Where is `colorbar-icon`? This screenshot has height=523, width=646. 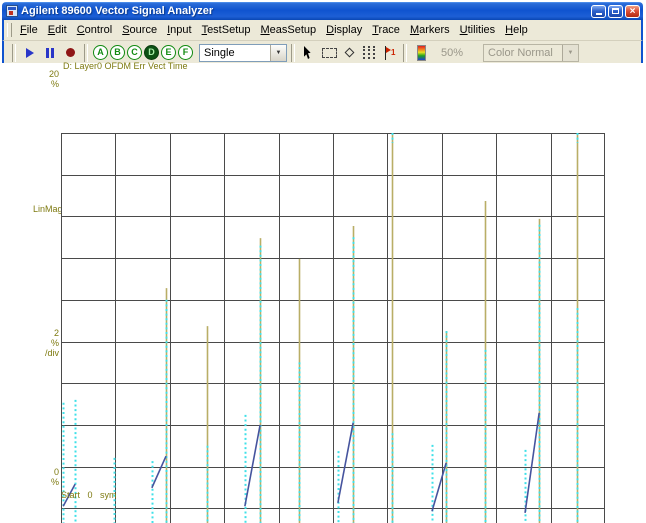 colorbar-icon is located at coordinates (421, 52).